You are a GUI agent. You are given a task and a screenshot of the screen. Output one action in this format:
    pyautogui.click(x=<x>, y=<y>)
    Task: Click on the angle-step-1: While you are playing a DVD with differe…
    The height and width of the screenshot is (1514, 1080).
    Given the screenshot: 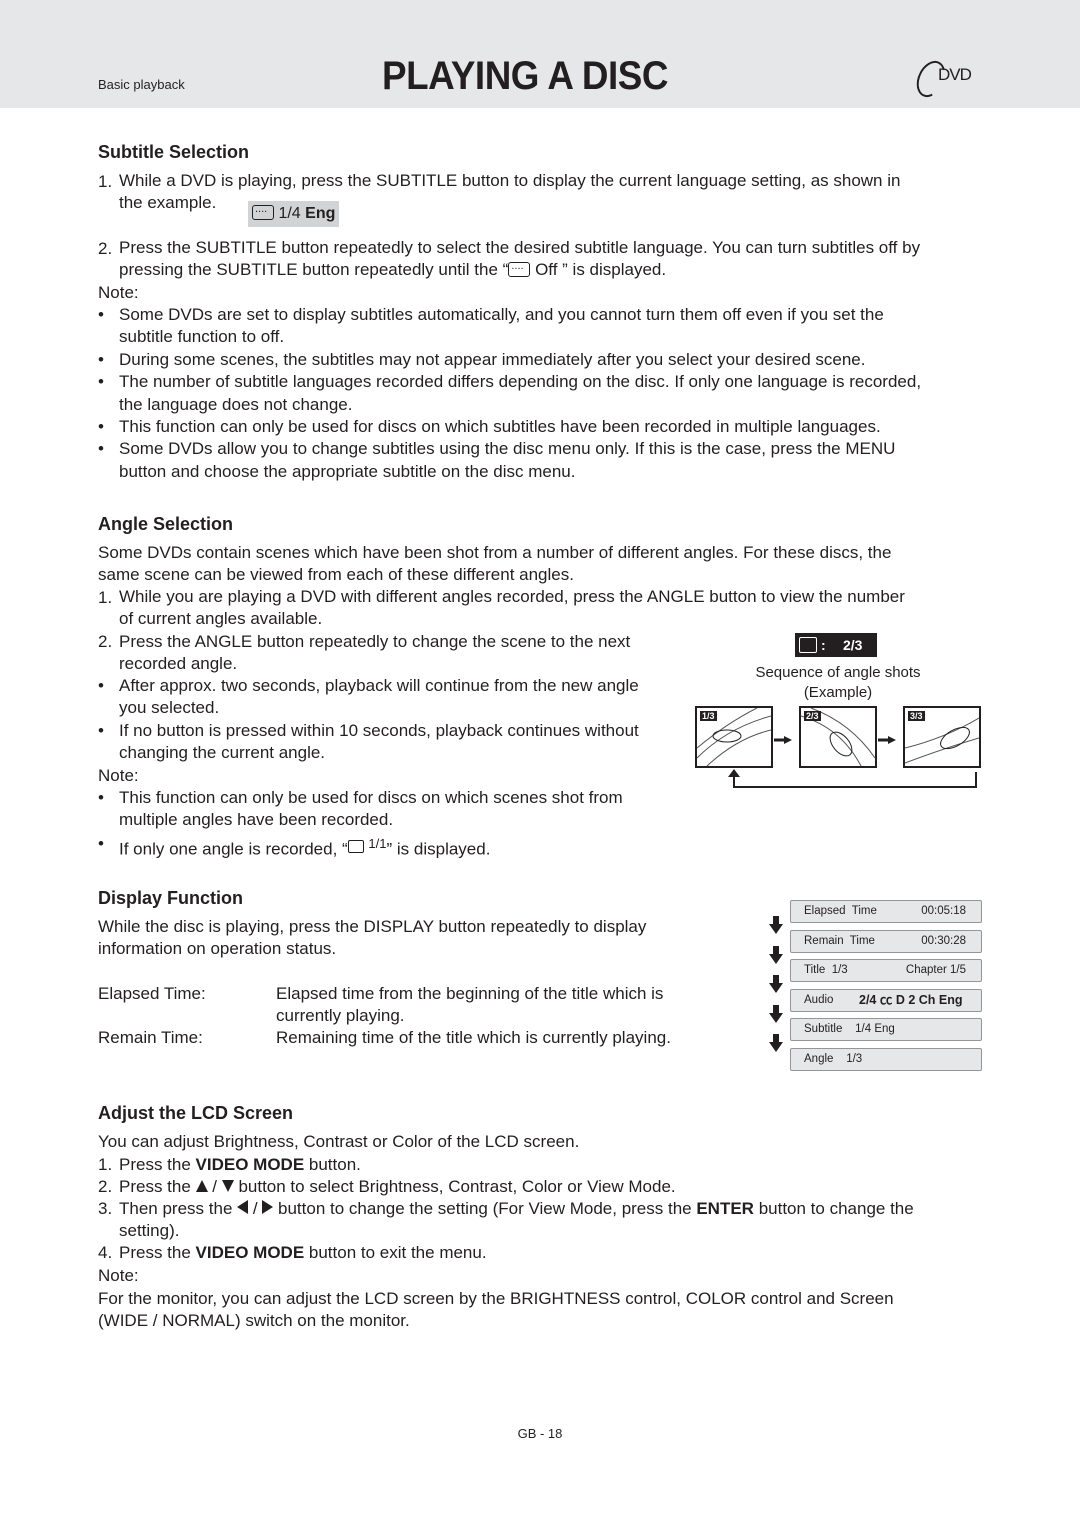 What is the action you would take?
    pyautogui.click(x=512, y=608)
    